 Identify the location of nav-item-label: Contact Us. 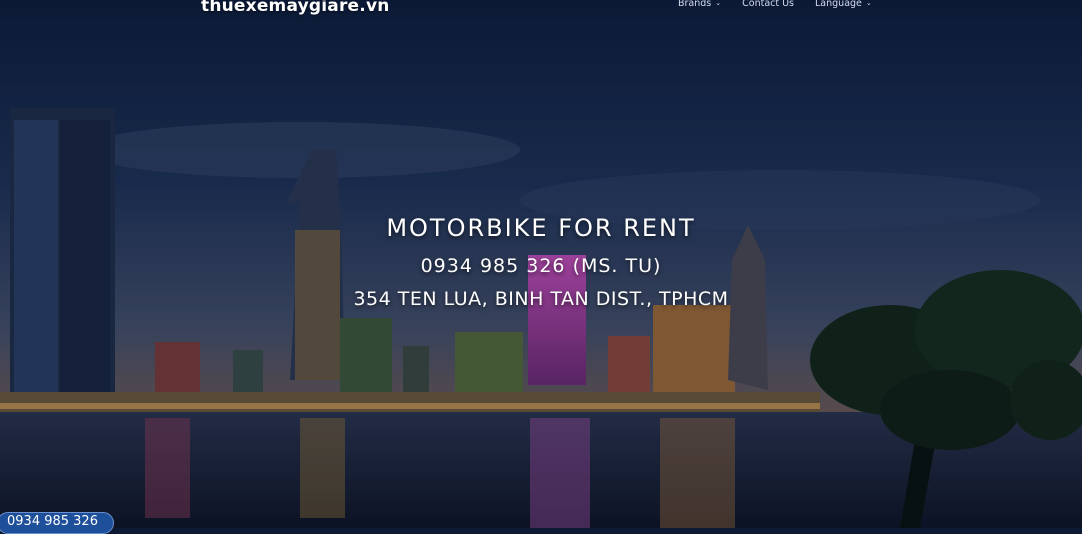
(768, 4).